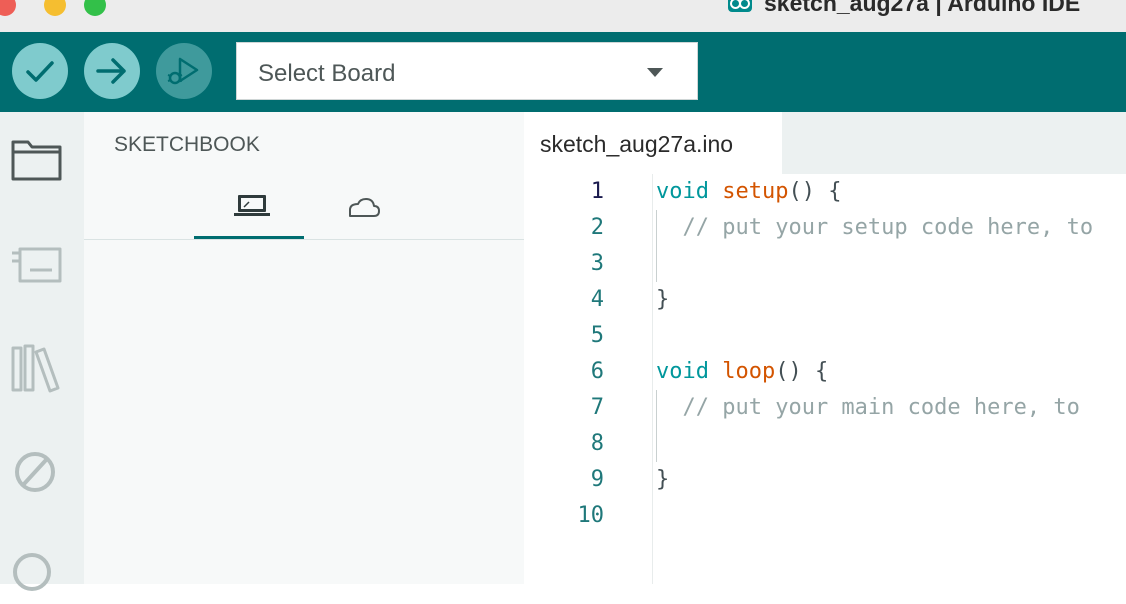 The image size is (1126, 604). I want to click on boards-manager-button, so click(36, 264).